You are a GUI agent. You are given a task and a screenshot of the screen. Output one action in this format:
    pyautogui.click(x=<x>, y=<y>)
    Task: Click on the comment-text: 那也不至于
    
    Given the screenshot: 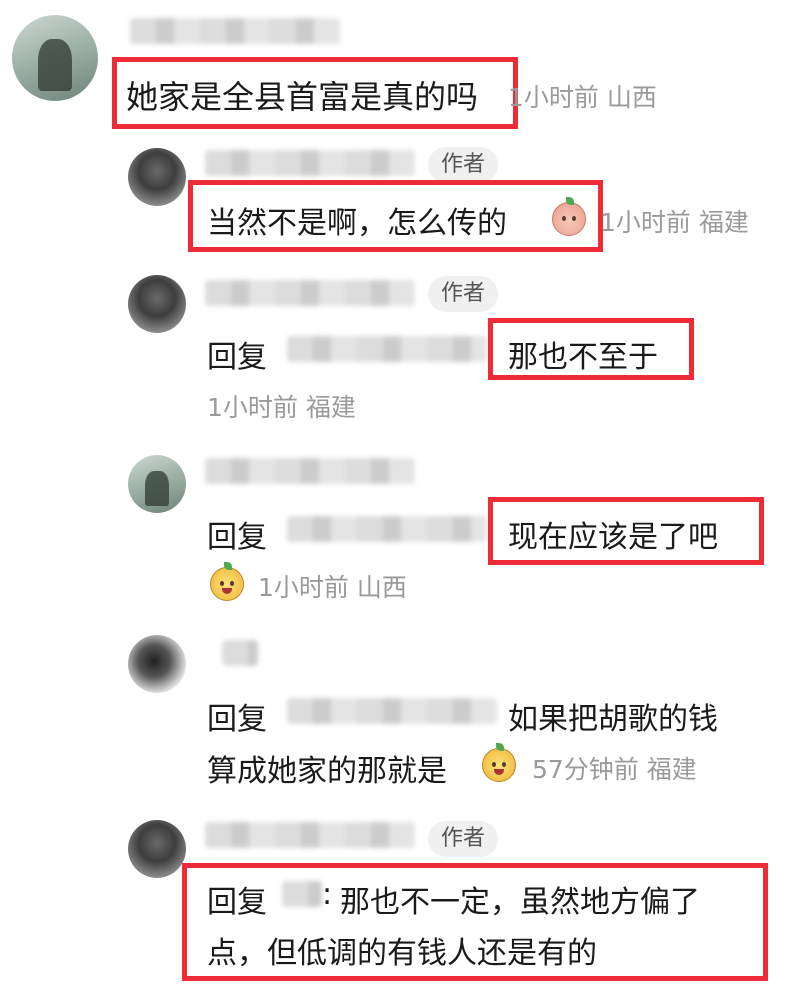 What is the action you would take?
    pyautogui.click(x=583, y=357)
    